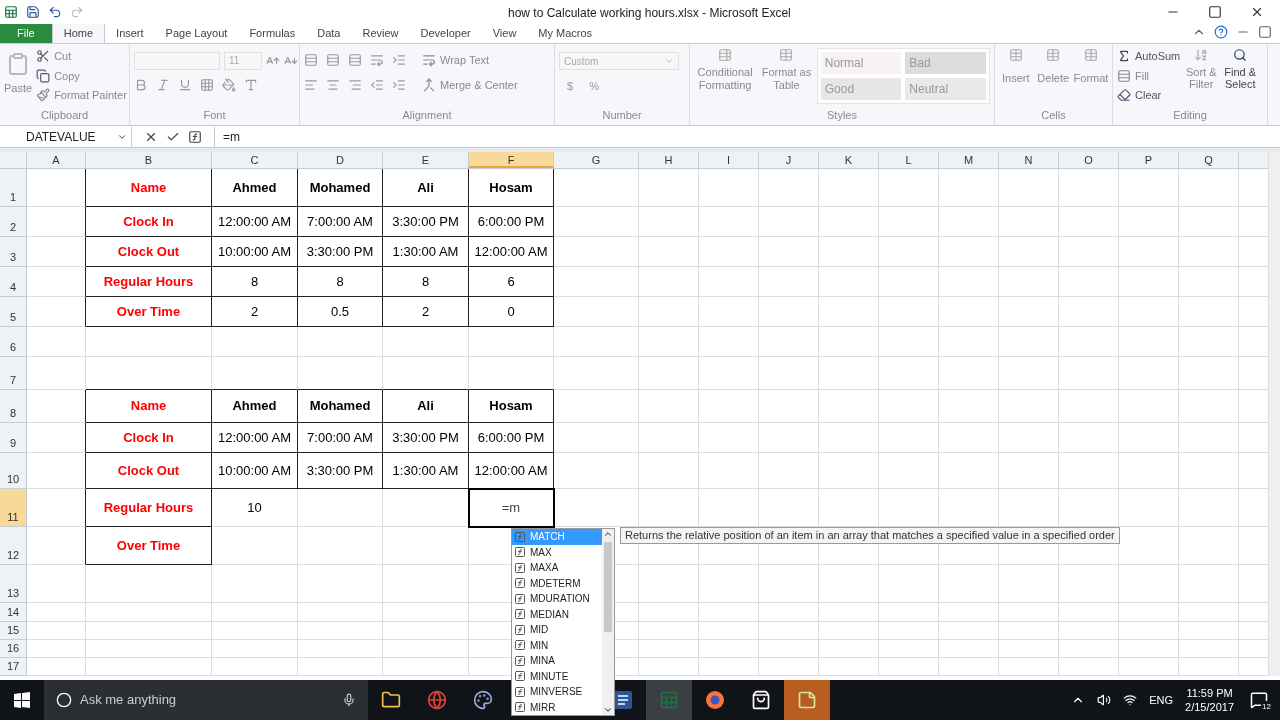 The height and width of the screenshot is (720, 1280). Describe the element at coordinates (557, 583) in the screenshot. I see `function-suggestion: MDETERM` at that location.